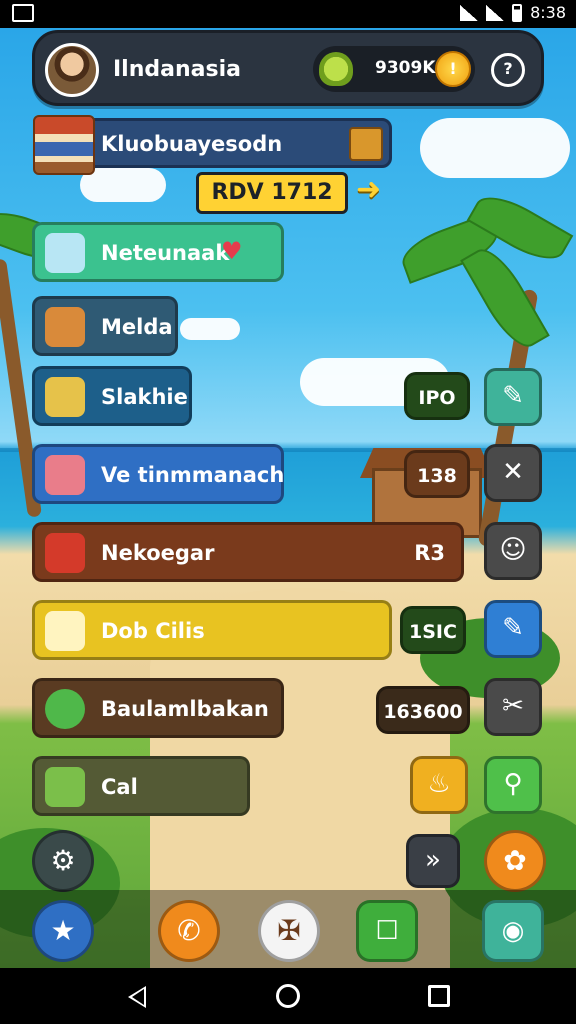  Describe the element at coordinates (439, 996) in the screenshot. I see `recent-apps-icon` at that location.